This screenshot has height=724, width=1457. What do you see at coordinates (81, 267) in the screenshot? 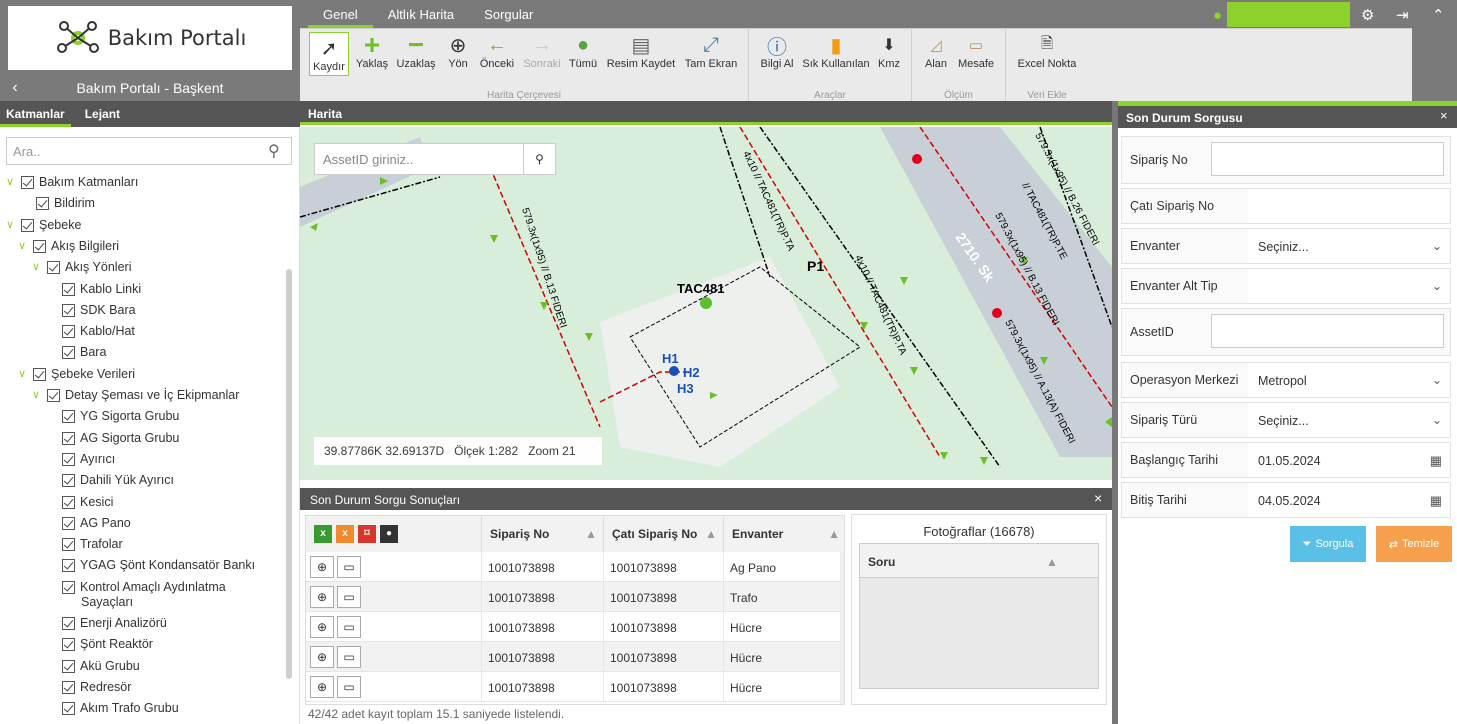
I see `tree-item: ∨ Akış Yönleri` at bounding box center [81, 267].